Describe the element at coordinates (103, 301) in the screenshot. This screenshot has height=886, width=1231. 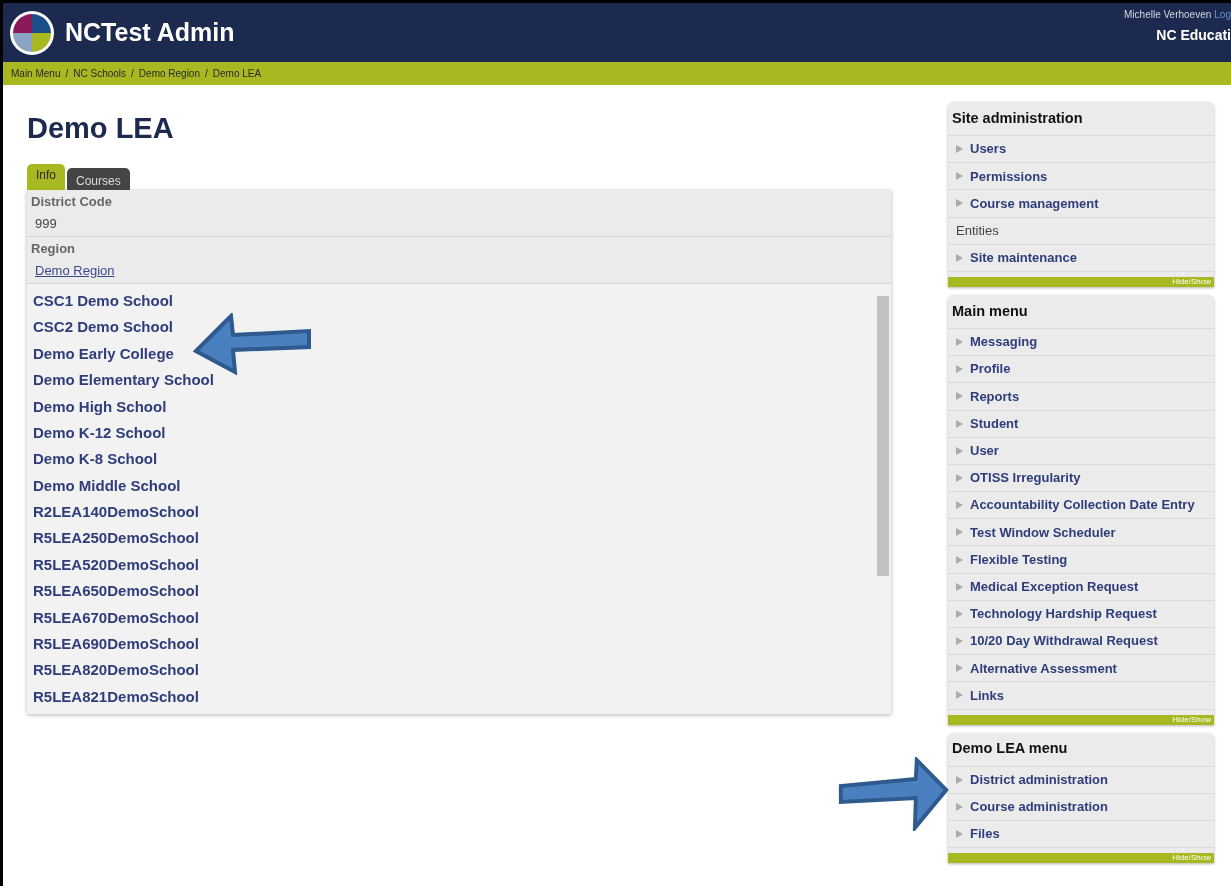
I see `school-link: CSC1 Demo School` at that location.